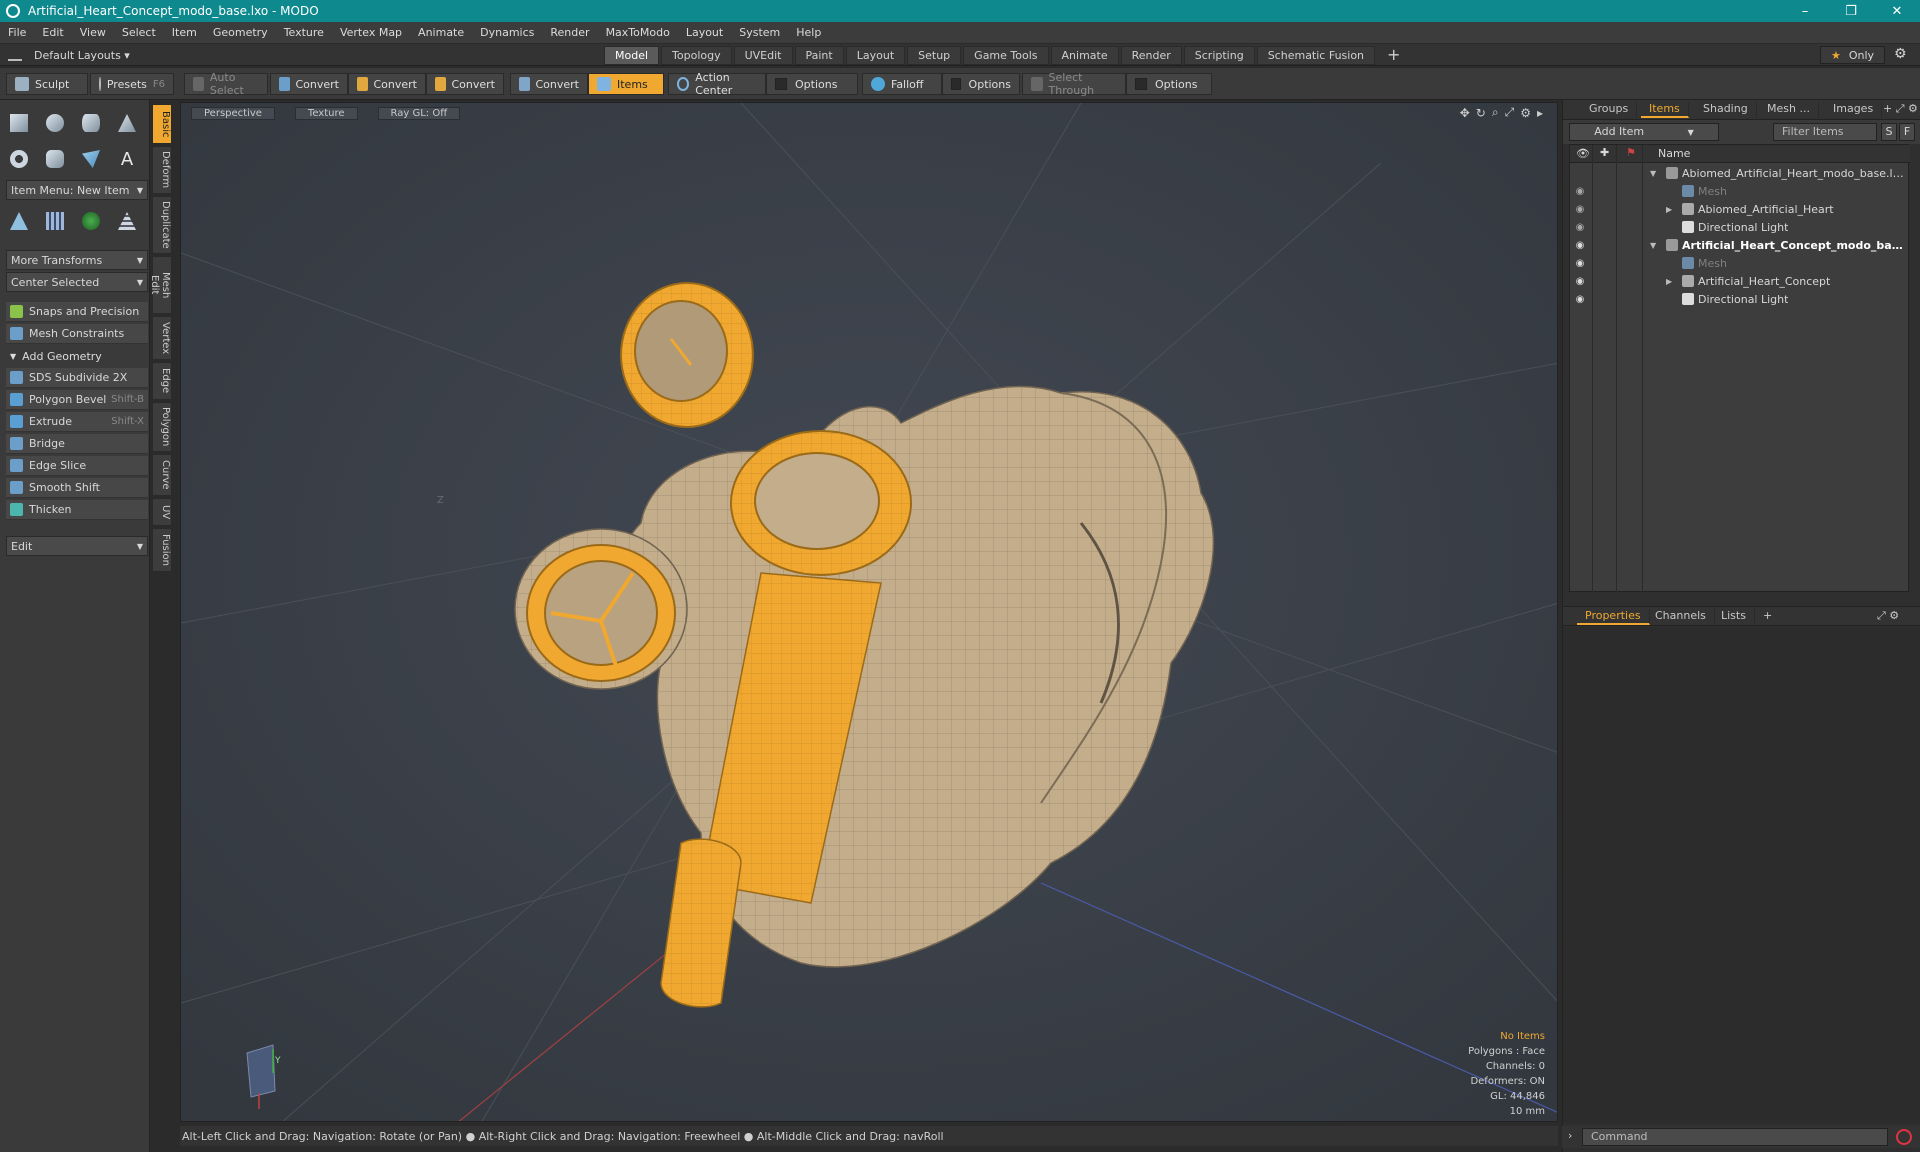 The image size is (1920, 1152). Describe the element at coordinates (55, 221) in the screenshot. I see `scale-tool-button` at that location.